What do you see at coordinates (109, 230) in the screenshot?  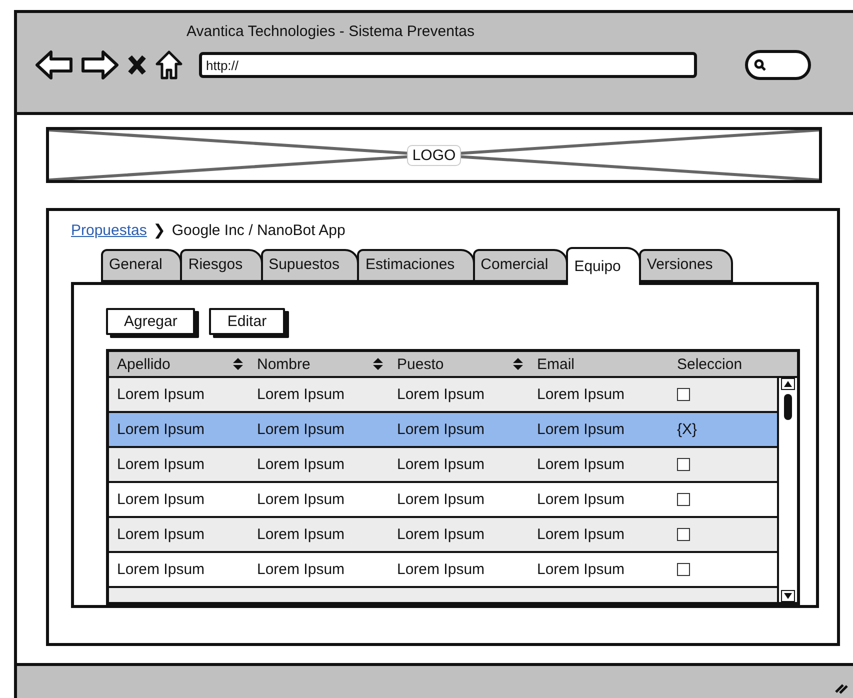 I see `breadcrumb-link: Propuestas` at bounding box center [109, 230].